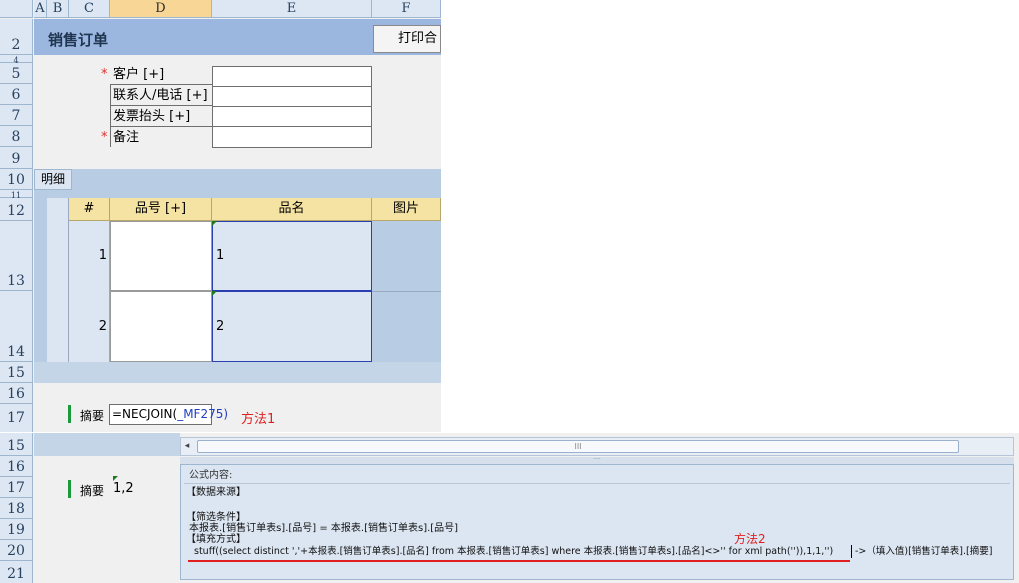 The image size is (1019, 583). Describe the element at coordinates (292, 96) in the screenshot. I see `contact-input` at that location.